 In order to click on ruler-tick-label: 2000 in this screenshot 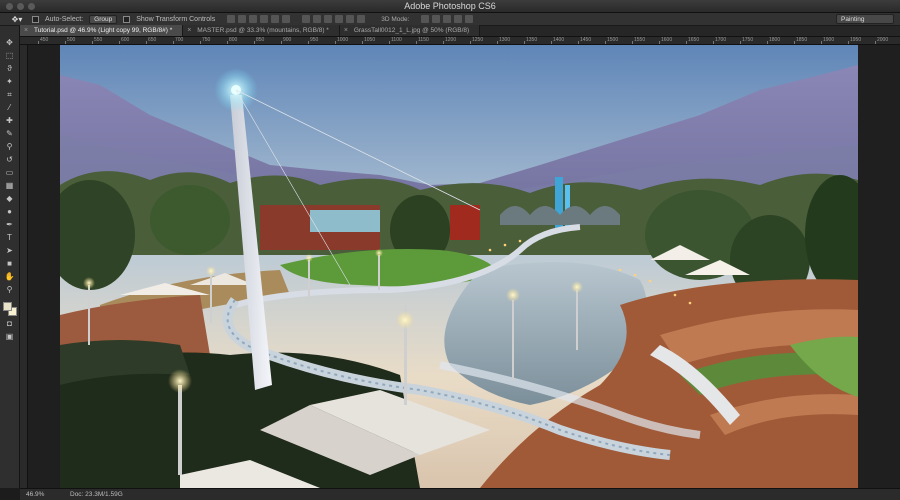, I will do `click(883, 40)`.